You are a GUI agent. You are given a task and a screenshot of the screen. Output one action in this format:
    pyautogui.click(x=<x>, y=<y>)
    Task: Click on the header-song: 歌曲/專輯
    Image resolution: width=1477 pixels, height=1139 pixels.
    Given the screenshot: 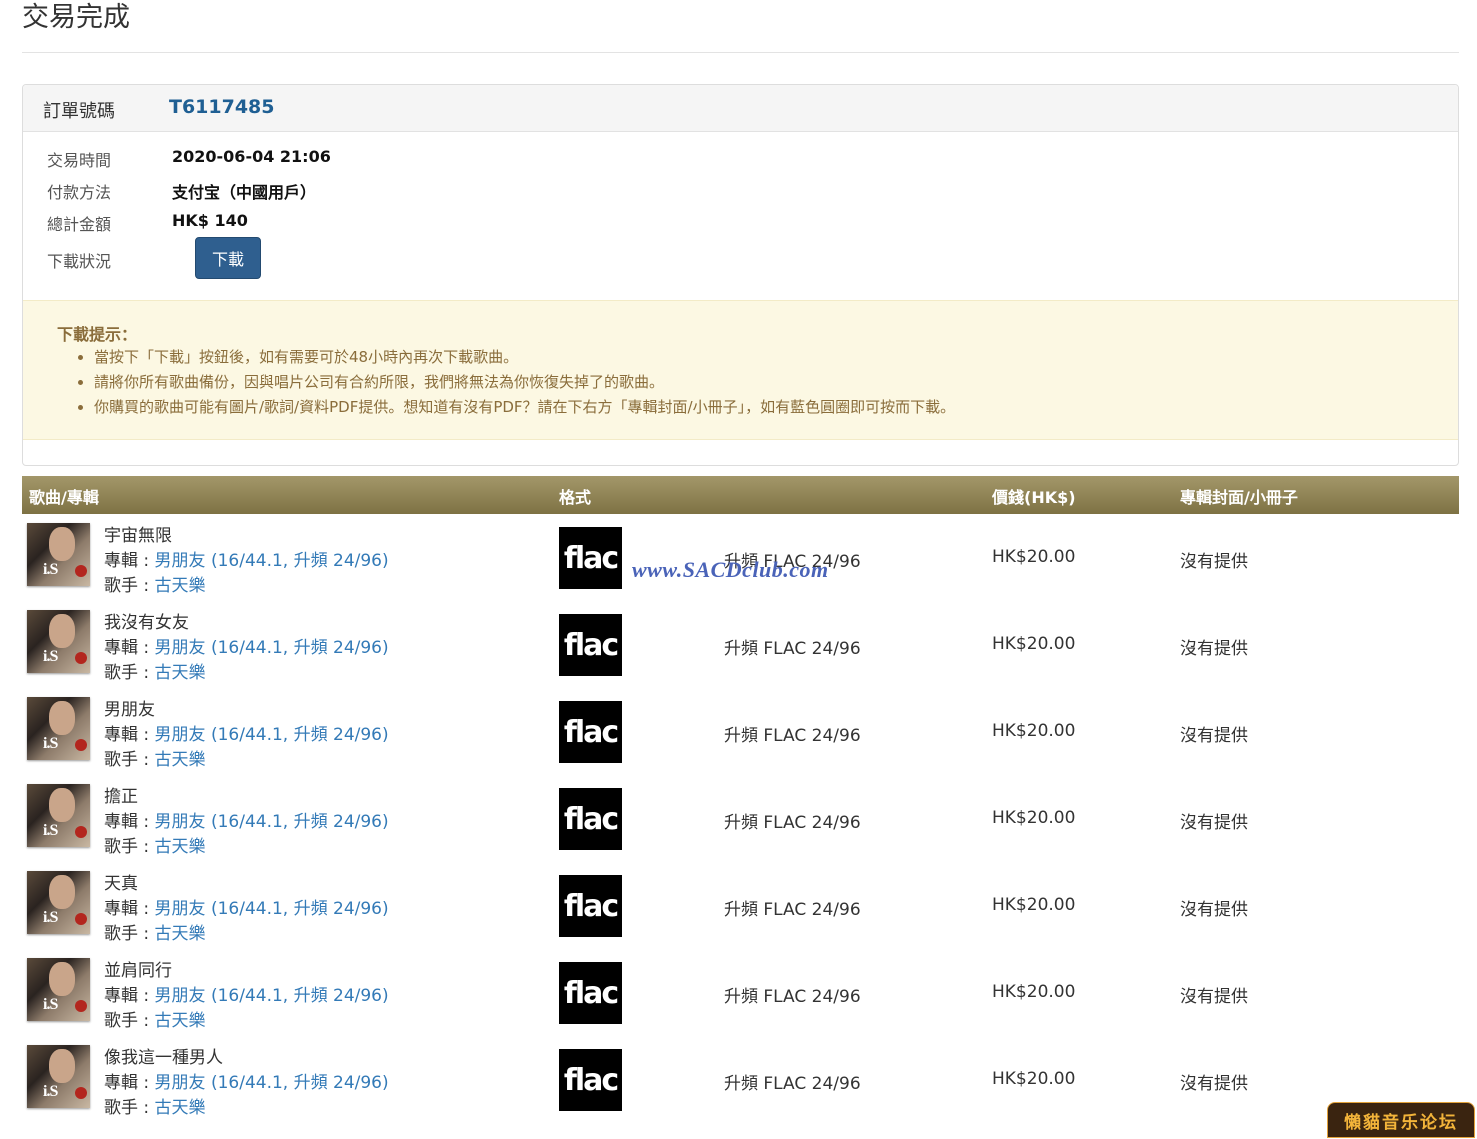 What is the action you would take?
    pyautogui.click(x=64, y=497)
    